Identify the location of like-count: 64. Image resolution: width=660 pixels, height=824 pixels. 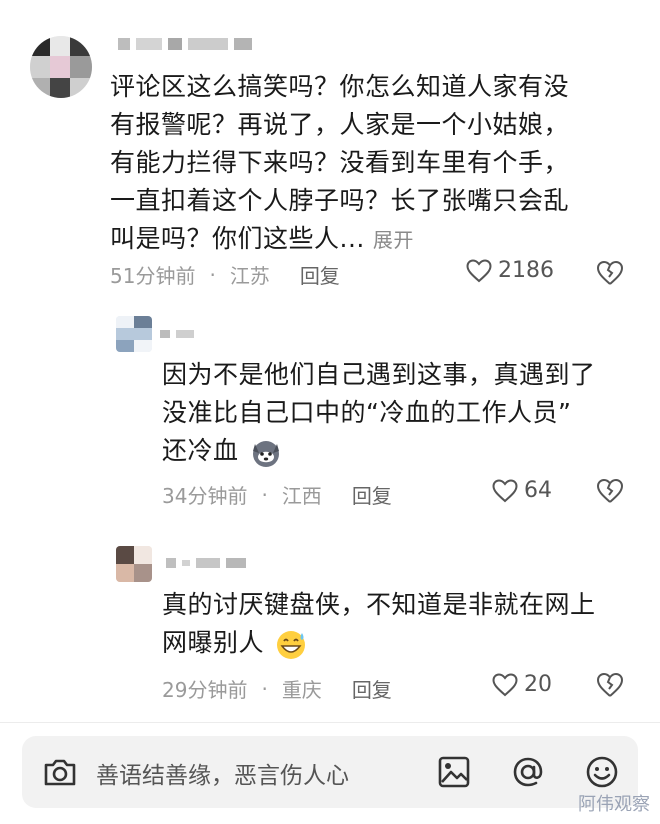
(538, 490).